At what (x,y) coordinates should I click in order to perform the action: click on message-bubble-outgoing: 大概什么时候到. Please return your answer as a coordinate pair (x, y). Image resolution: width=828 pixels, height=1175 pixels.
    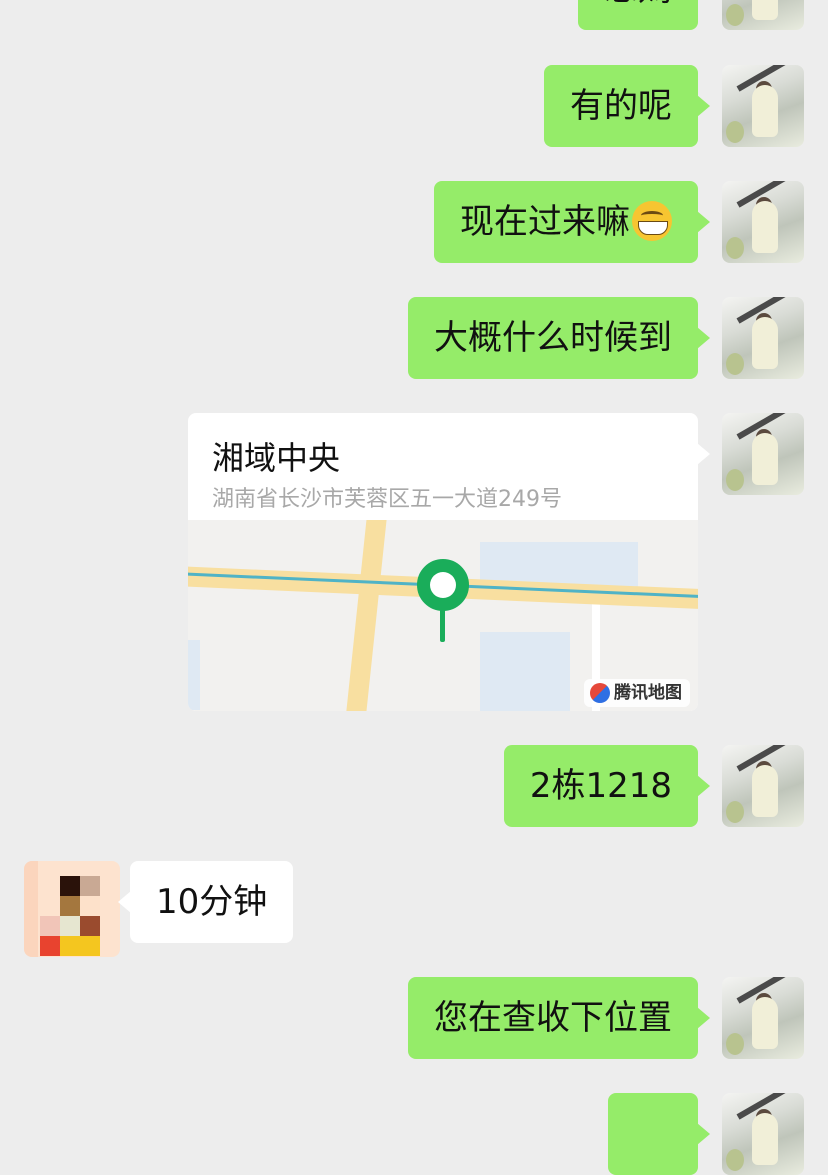
    Looking at the image, I should click on (559, 338).